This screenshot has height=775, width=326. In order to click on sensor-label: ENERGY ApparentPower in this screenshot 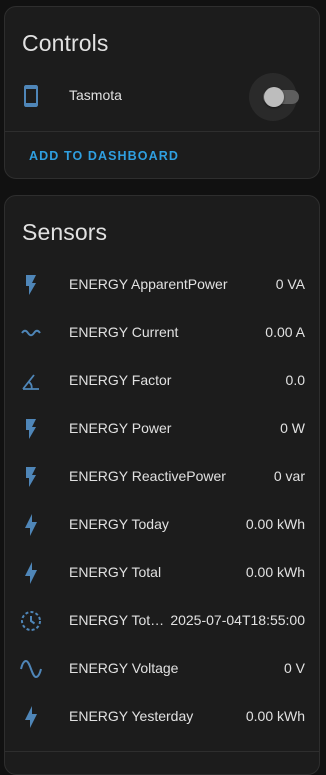, I will do `click(148, 284)`.